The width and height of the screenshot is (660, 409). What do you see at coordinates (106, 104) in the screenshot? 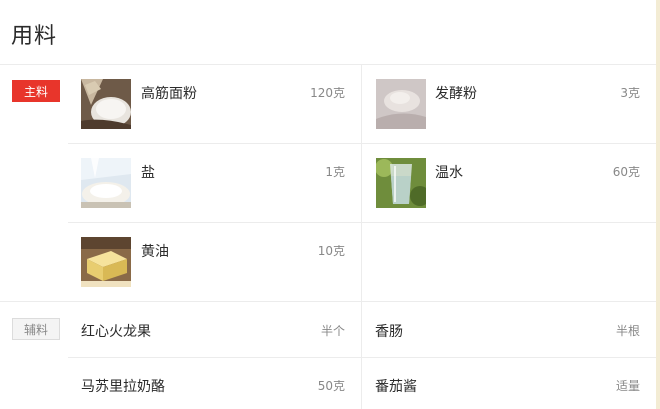
I see `flour-bag-icon` at bounding box center [106, 104].